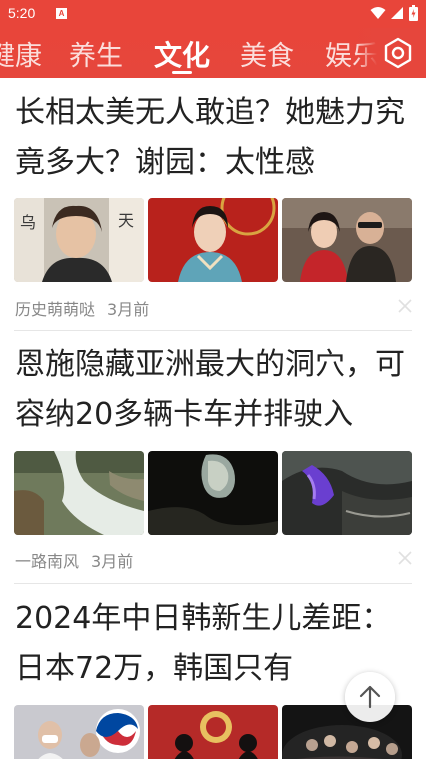 Image resolution: width=426 pixels, height=759 pixels. Describe the element at coordinates (413, 13) in the screenshot. I see `battery-icon` at that location.